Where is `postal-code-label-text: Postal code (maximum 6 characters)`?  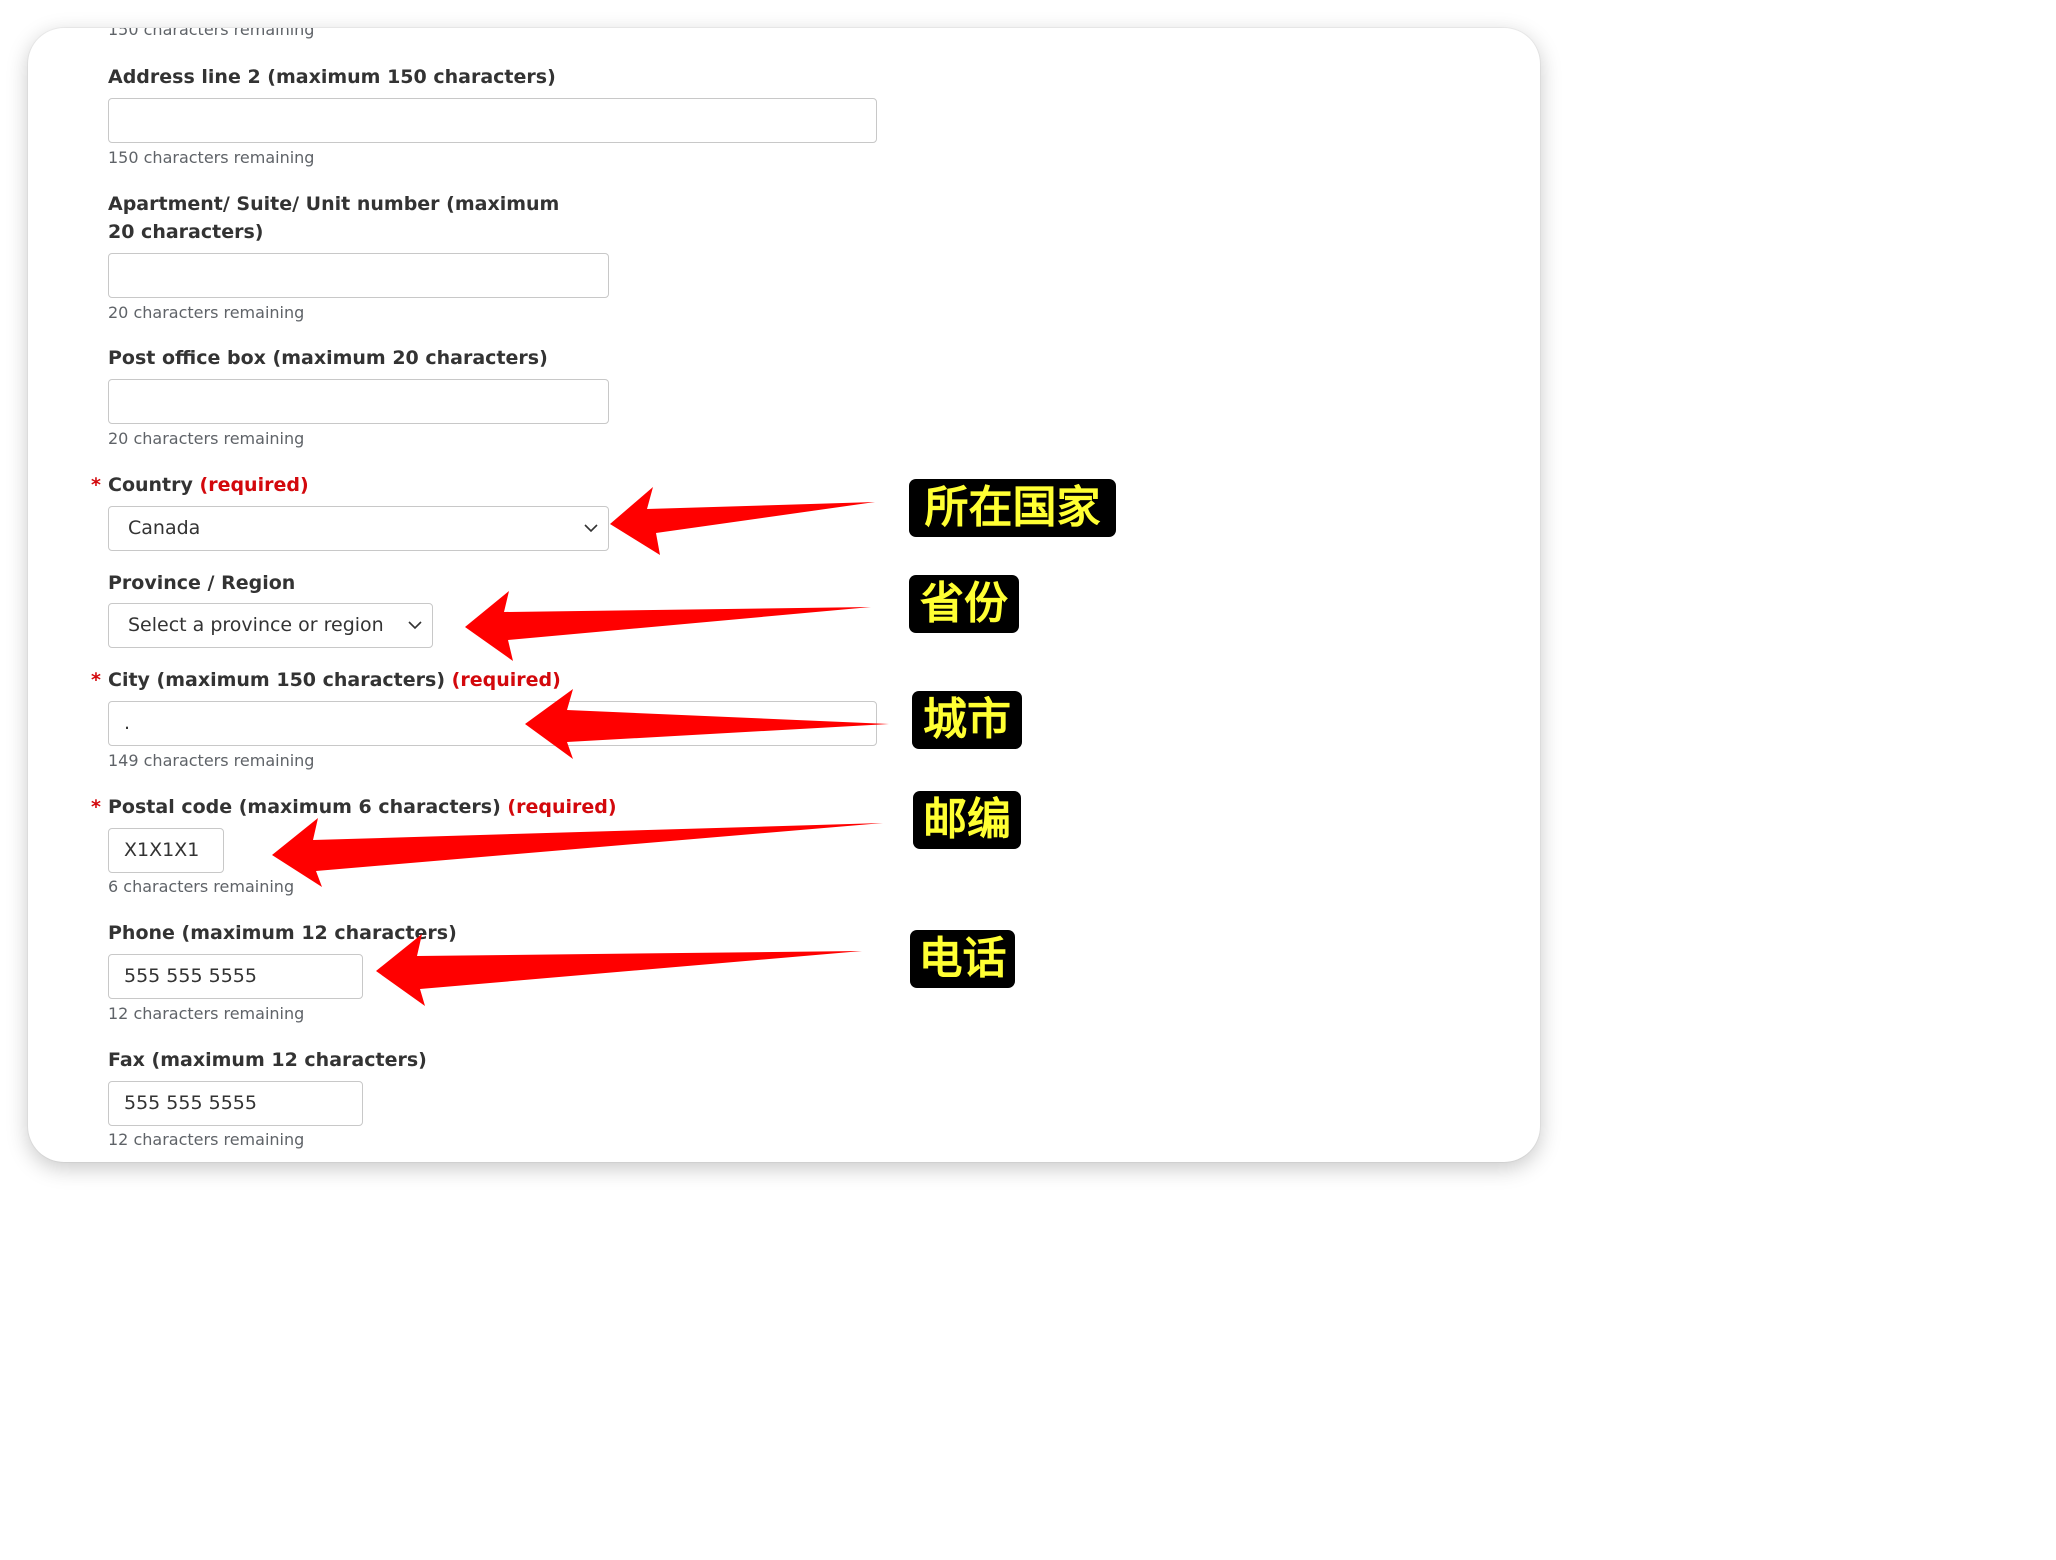 postal-code-label-text: Postal code (maximum 6 characters) is located at coordinates (304, 807).